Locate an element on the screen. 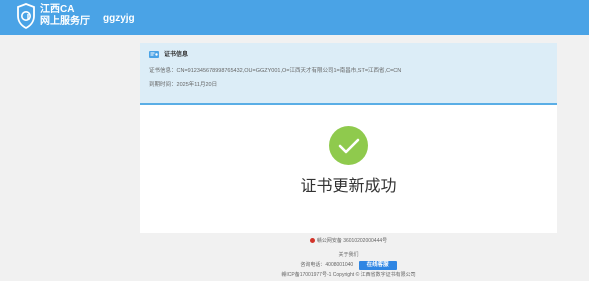  police-record-row: 赣公网安备 36010202000444号 is located at coordinates (348, 241).